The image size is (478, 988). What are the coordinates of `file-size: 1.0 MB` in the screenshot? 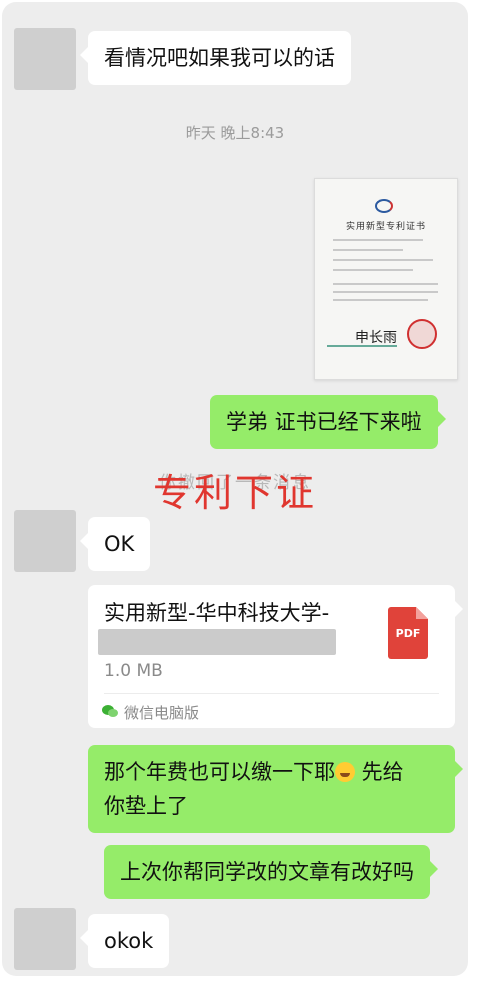 It's located at (133, 671).